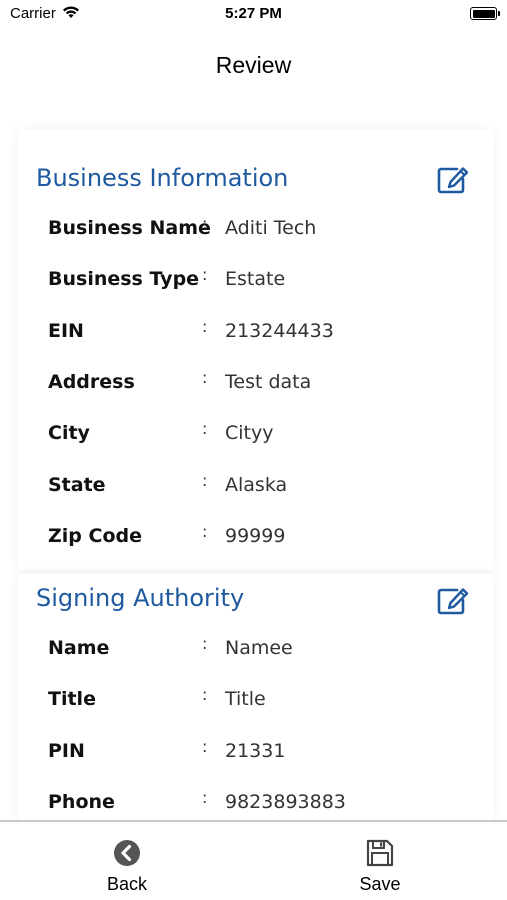  Describe the element at coordinates (255, 750) in the screenshot. I see `field-value: 21331` at that location.